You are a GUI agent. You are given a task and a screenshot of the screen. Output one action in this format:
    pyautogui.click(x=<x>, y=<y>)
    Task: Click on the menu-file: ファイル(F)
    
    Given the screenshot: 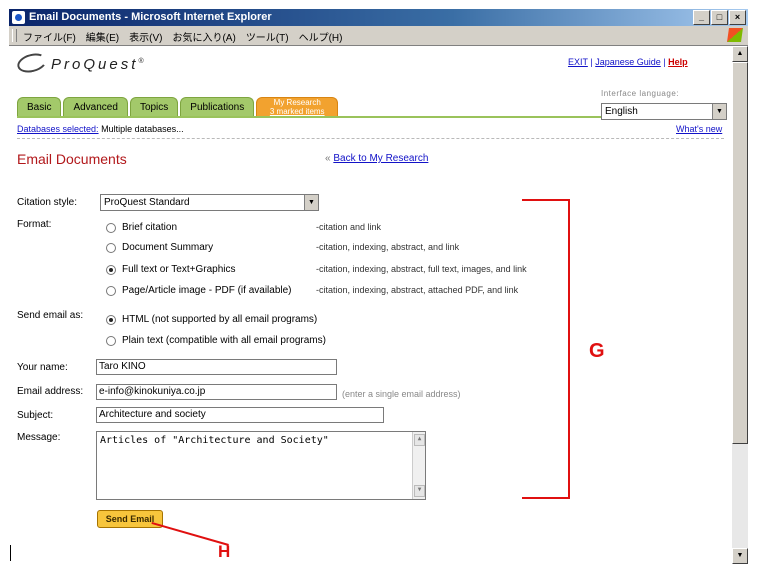 What is the action you would take?
    pyautogui.click(x=49, y=36)
    